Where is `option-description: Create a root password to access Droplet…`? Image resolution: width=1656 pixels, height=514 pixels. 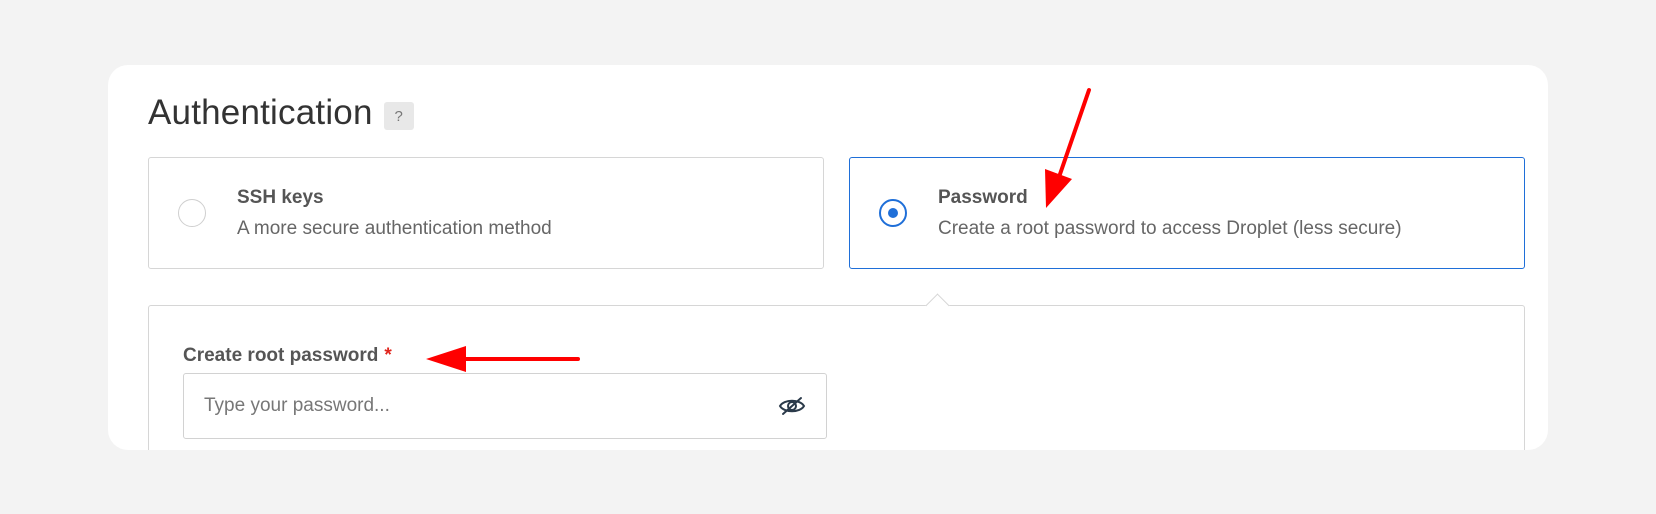 option-description: Create a root password to access Droplet… is located at coordinates (1170, 228).